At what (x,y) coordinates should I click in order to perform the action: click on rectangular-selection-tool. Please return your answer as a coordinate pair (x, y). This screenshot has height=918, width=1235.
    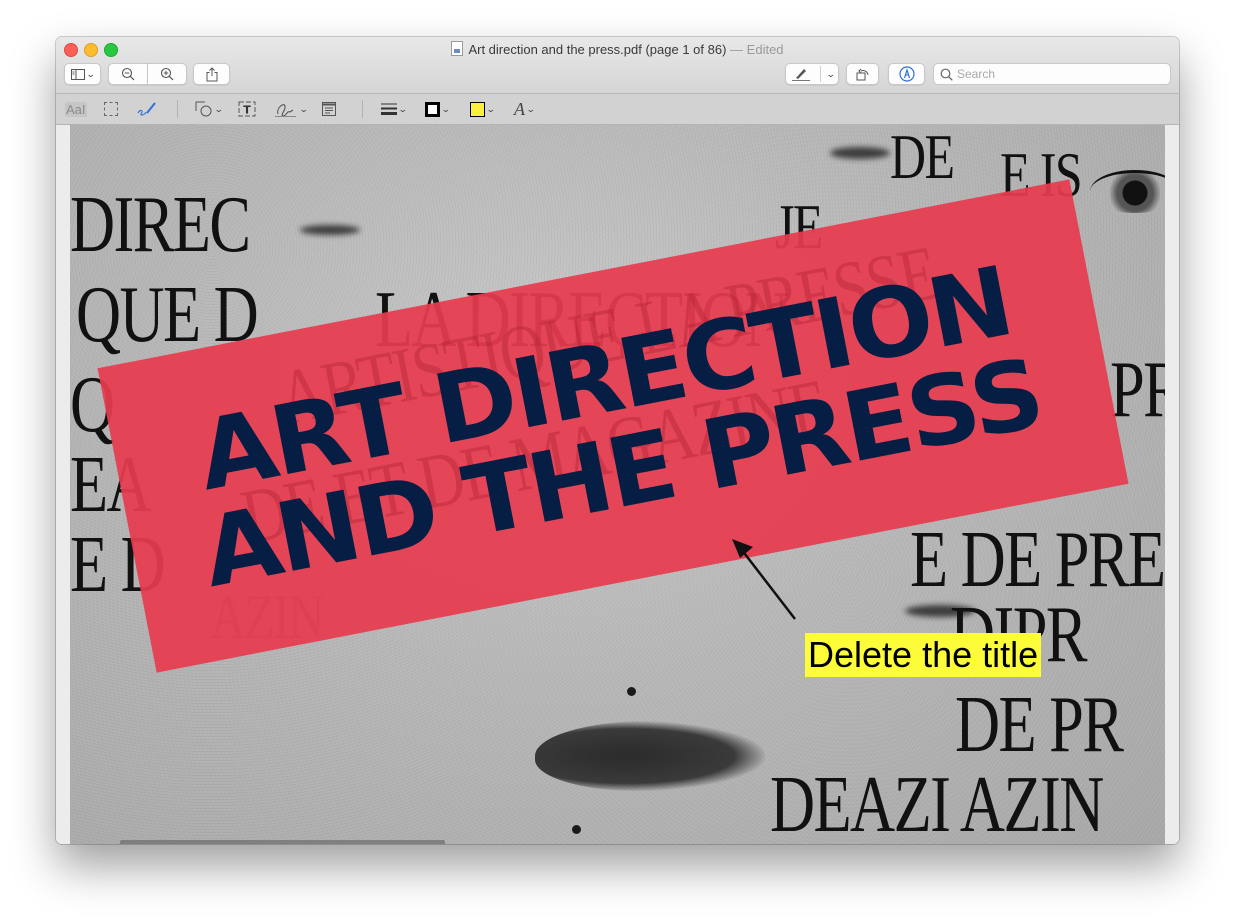
    Looking at the image, I should click on (111, 109).